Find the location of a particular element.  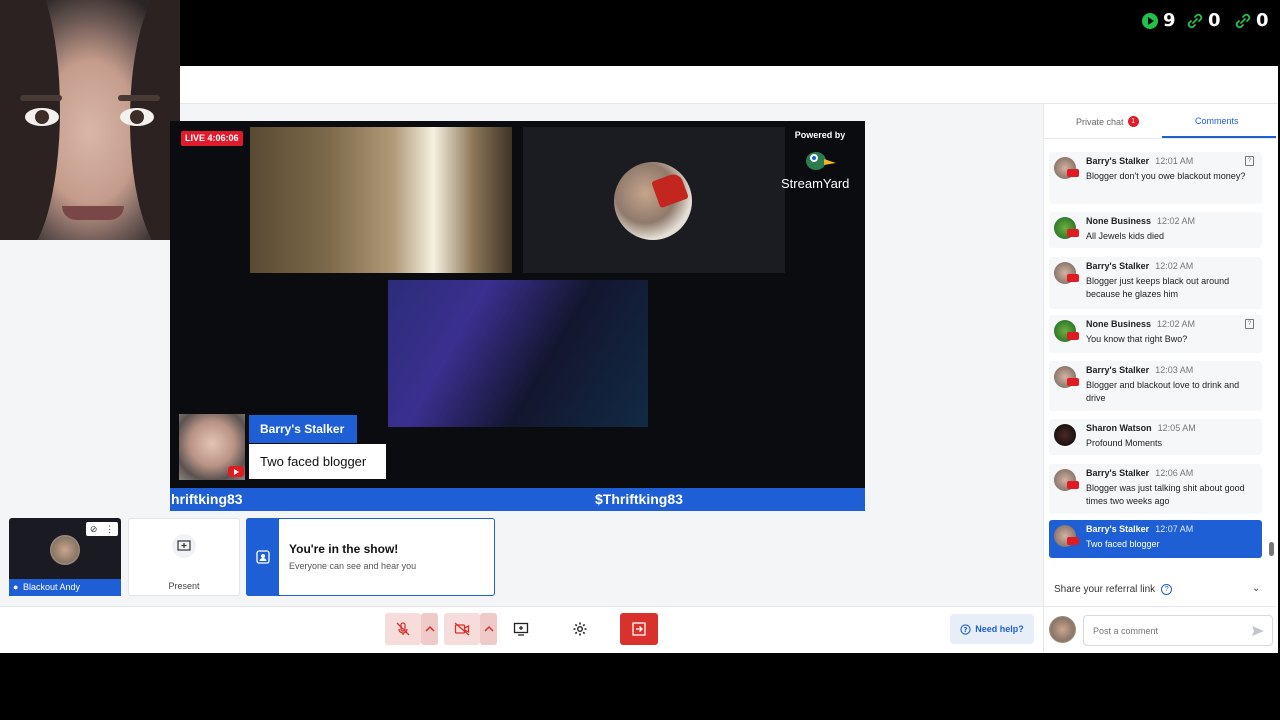

ticker-text: hriftking83 is located at coordinates (207, 499).